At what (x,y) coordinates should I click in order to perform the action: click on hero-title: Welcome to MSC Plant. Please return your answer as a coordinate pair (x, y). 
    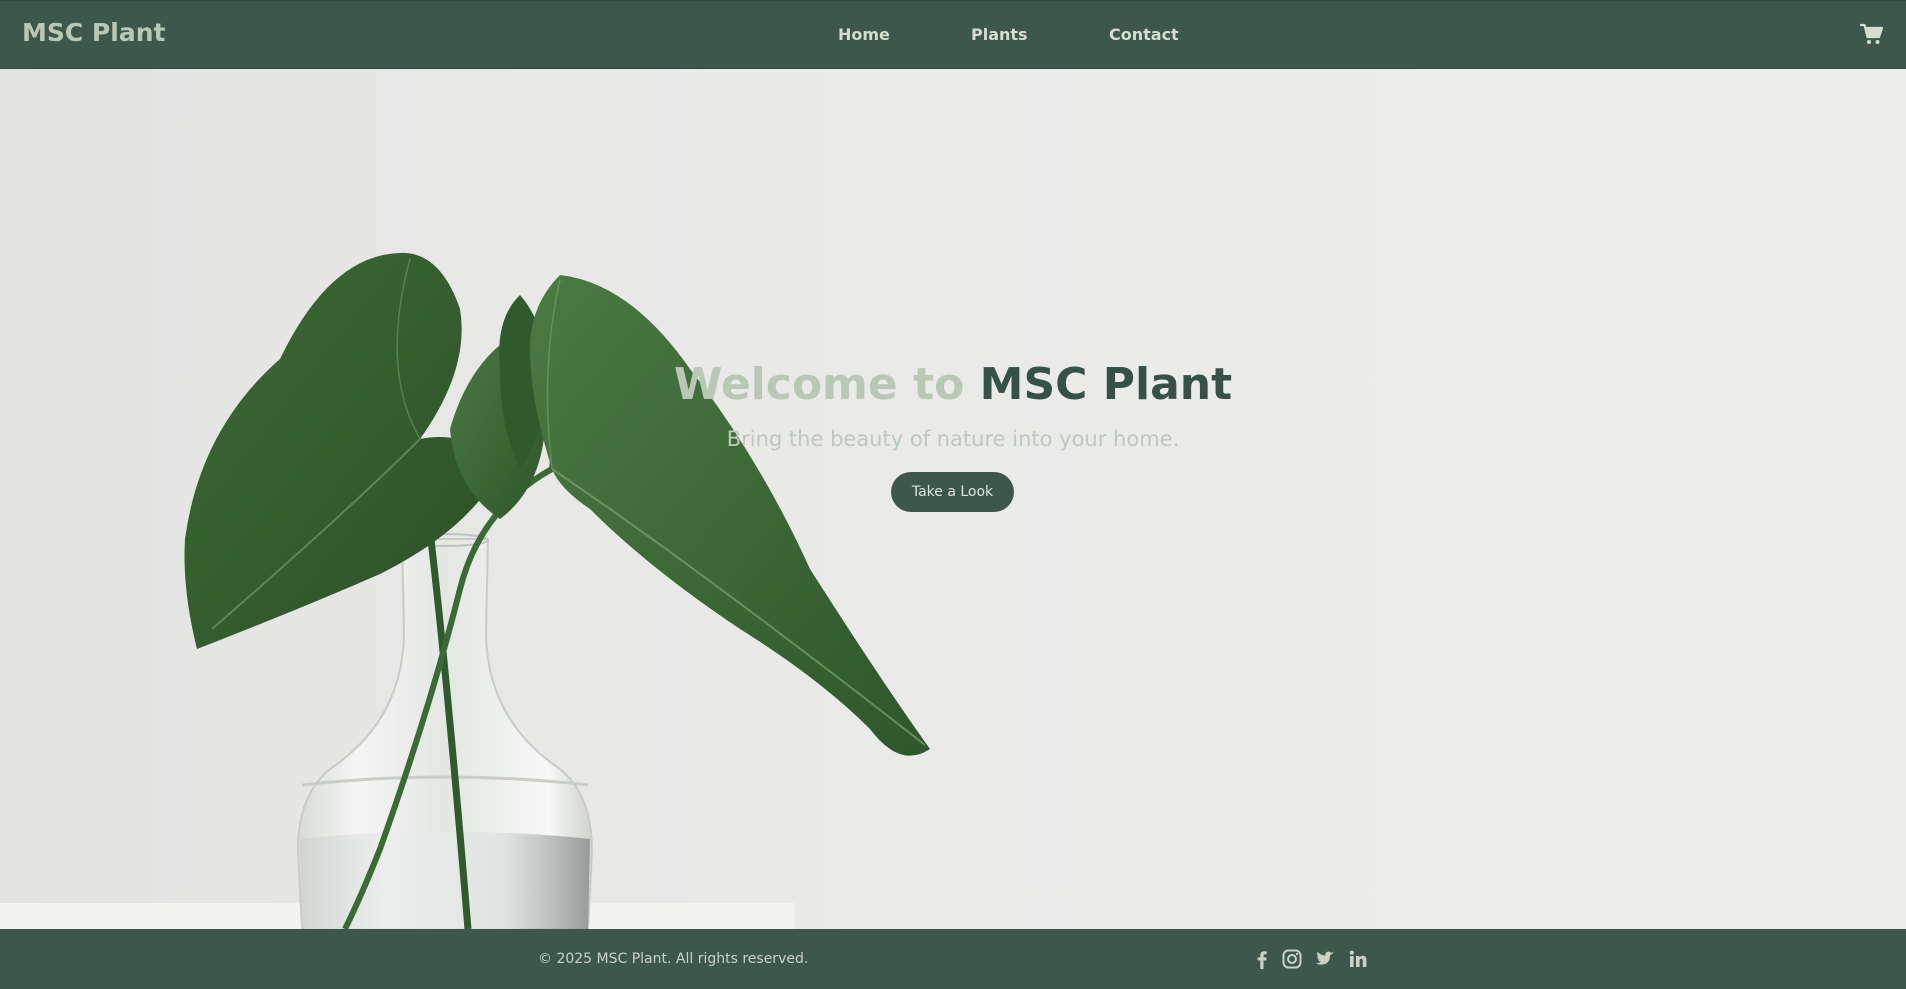
    Looking at the image, I should click on (953, 384).